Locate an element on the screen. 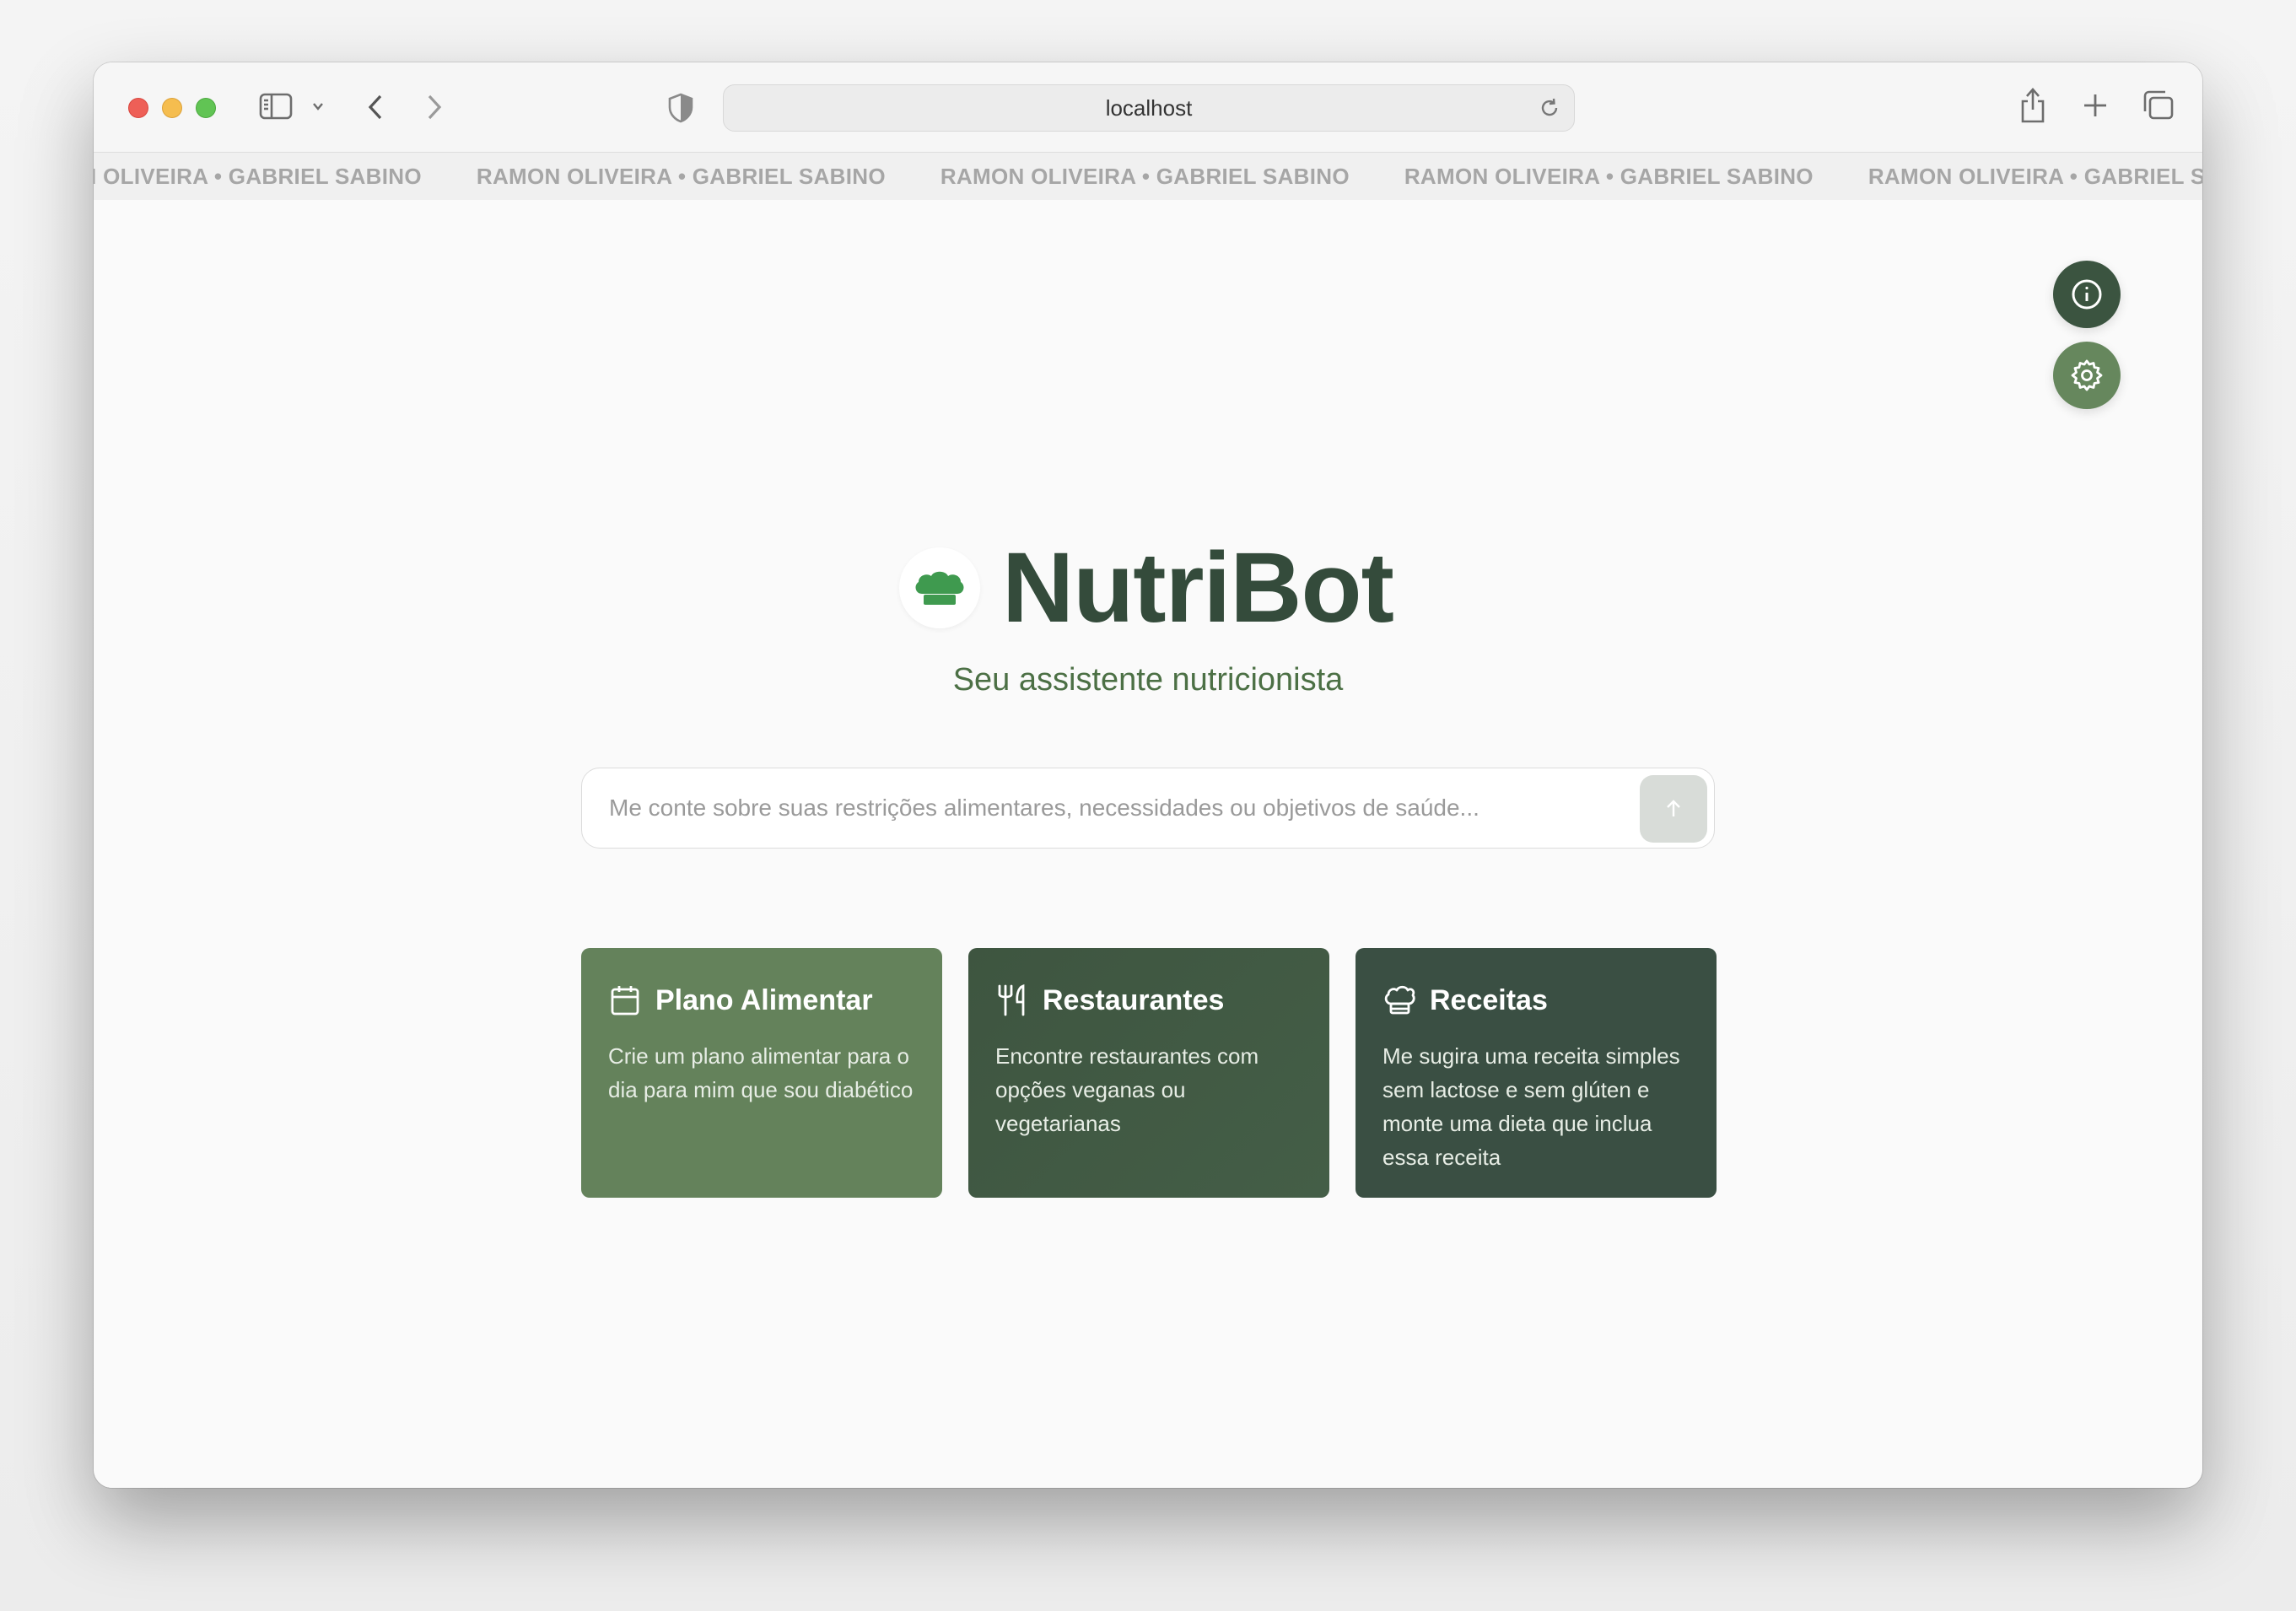  share-icon is located at coordinates (2032, 105).